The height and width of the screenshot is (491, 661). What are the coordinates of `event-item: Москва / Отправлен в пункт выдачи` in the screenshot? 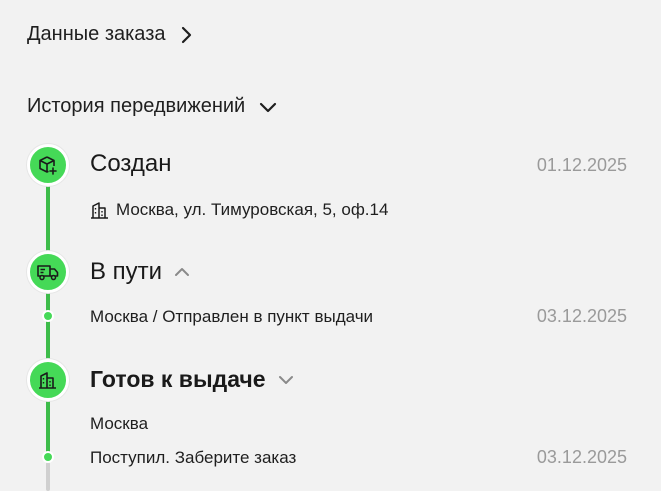 It's located at (231, 317).